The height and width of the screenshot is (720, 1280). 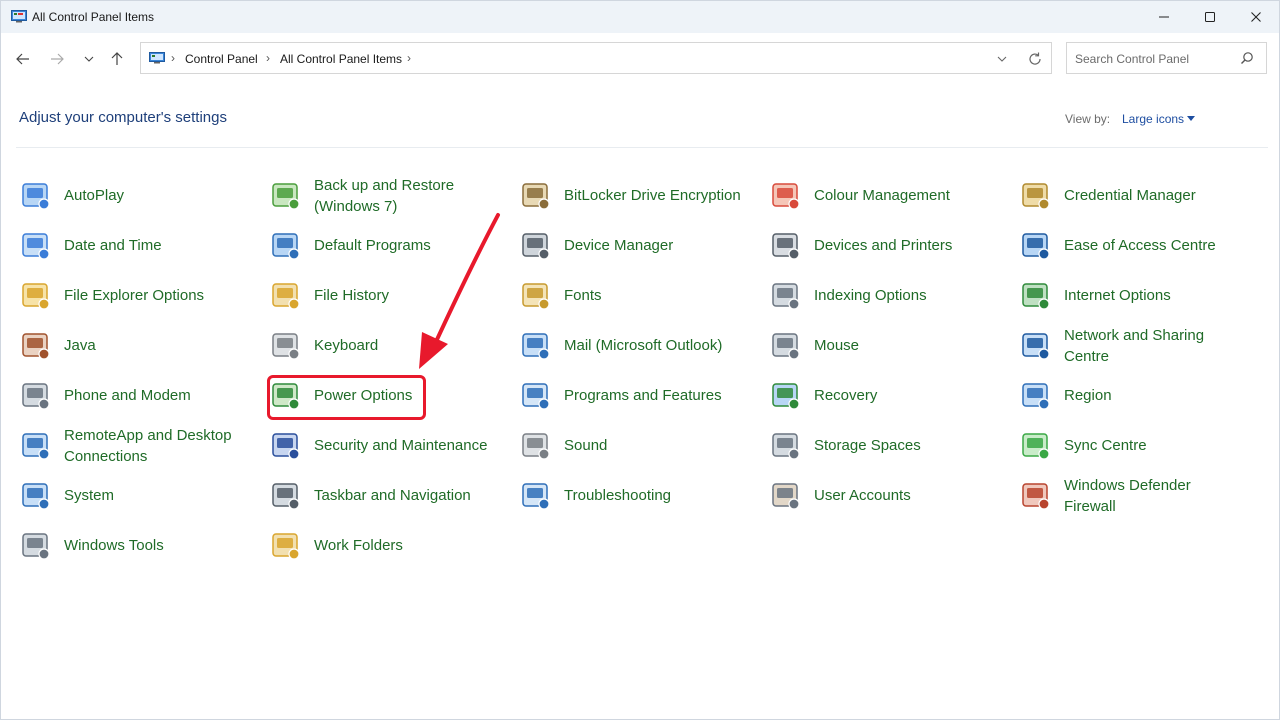 I want to click on item-sync-centre: Sync Centre, so click(x=1139, y=446).